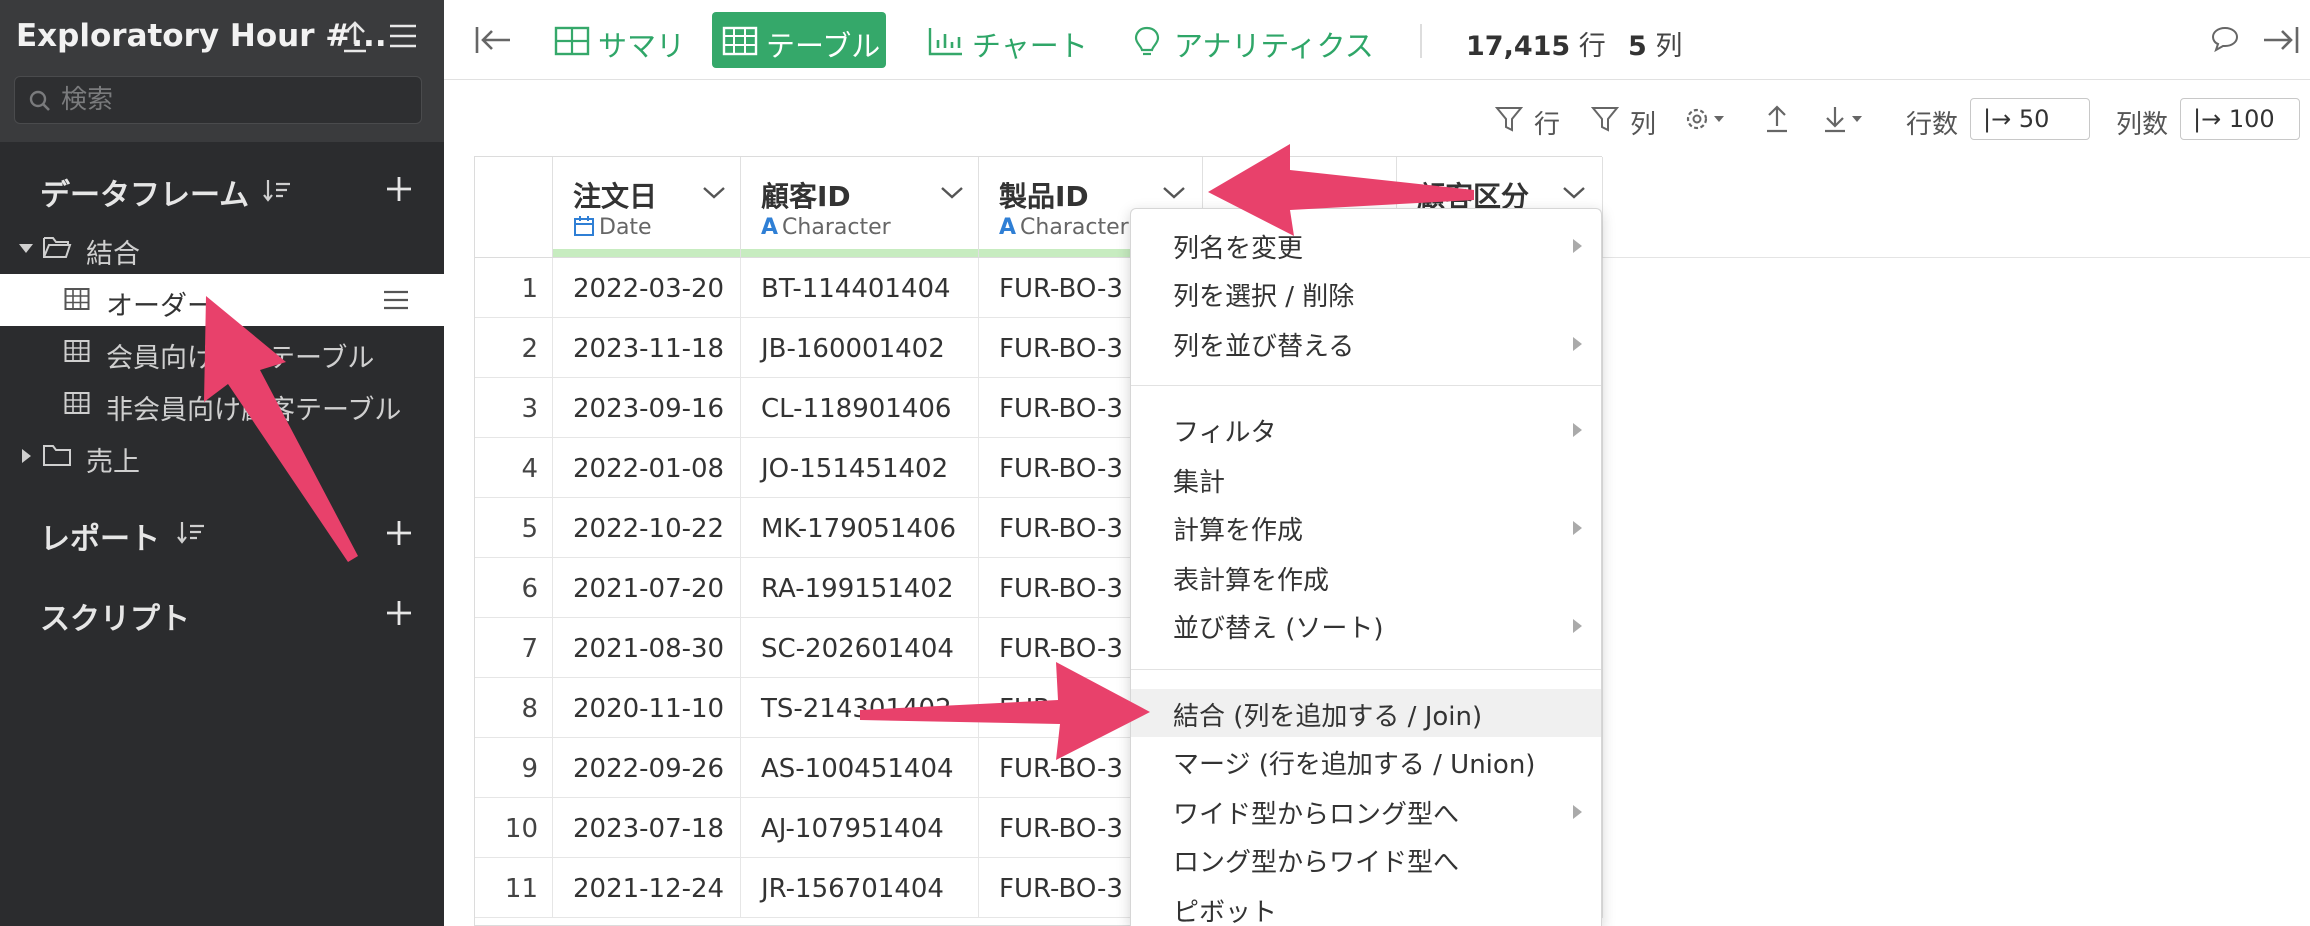 The image size is (2310, 926). Describe the element at coordinates (1366, 385) in the screenshot. I see `menu-separator` at that location.